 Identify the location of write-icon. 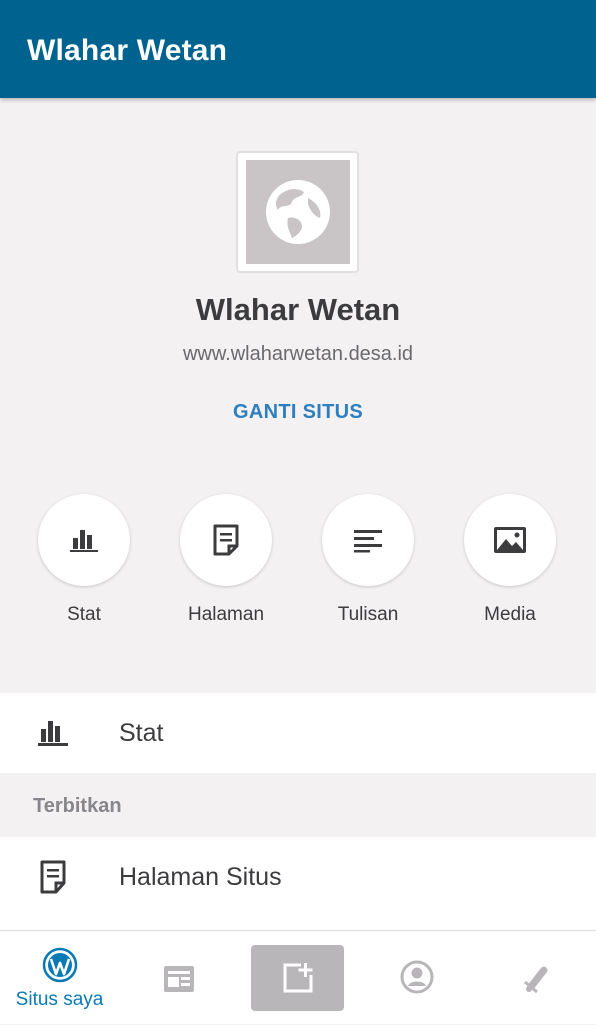
(298, 978).